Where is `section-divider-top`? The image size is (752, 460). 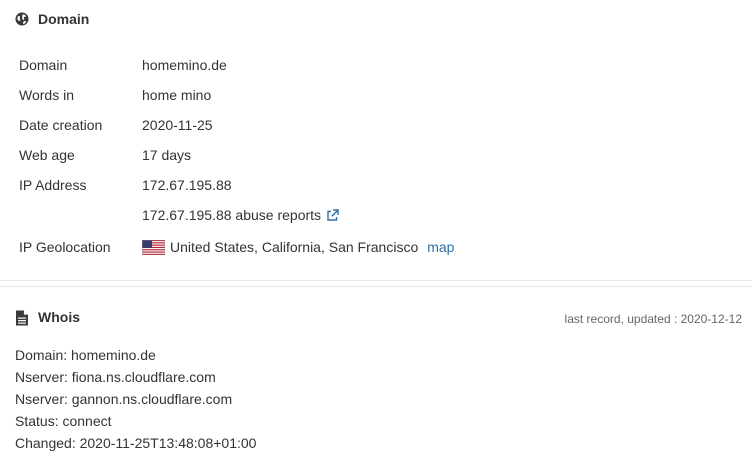 section-divider-top is located at coordinates (376, 280).